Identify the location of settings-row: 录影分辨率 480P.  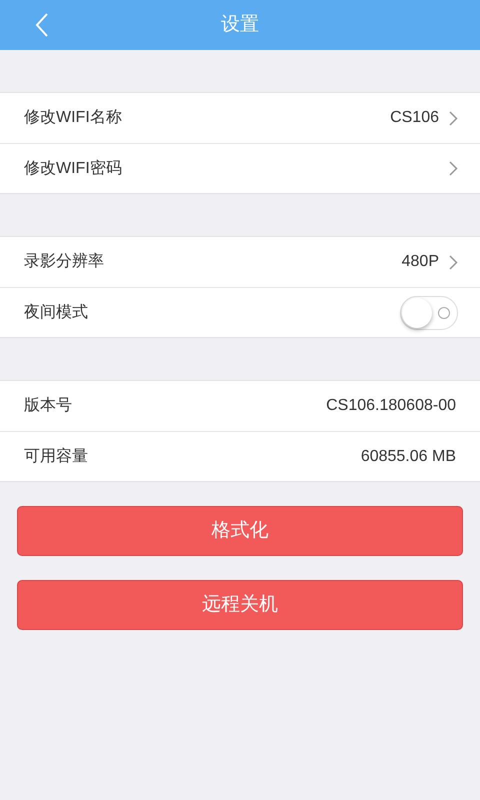
(240, 262).